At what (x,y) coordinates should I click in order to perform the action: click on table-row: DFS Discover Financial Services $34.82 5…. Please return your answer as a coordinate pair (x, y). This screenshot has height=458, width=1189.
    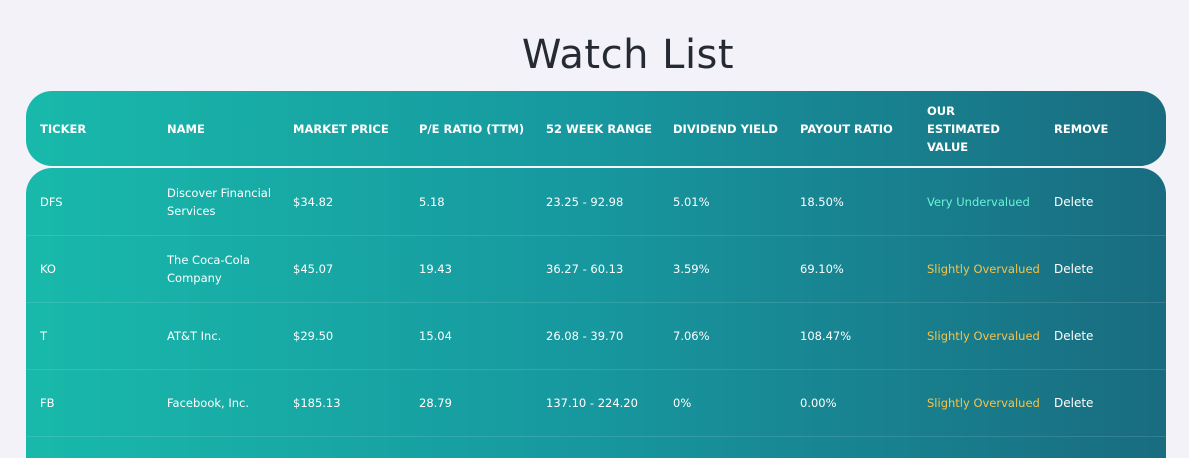
    Looking at the image, I should click on (596, 202).